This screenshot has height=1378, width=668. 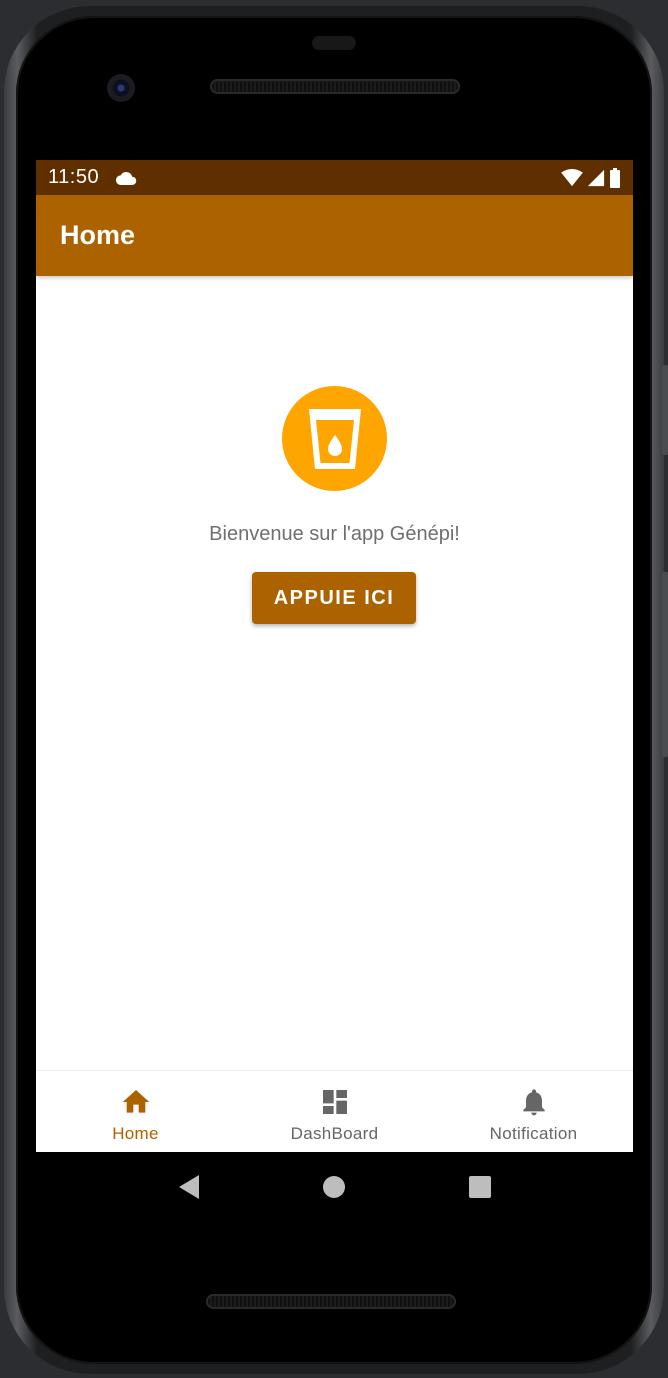 I want to click on volume-button, so click(x=665, y=410).